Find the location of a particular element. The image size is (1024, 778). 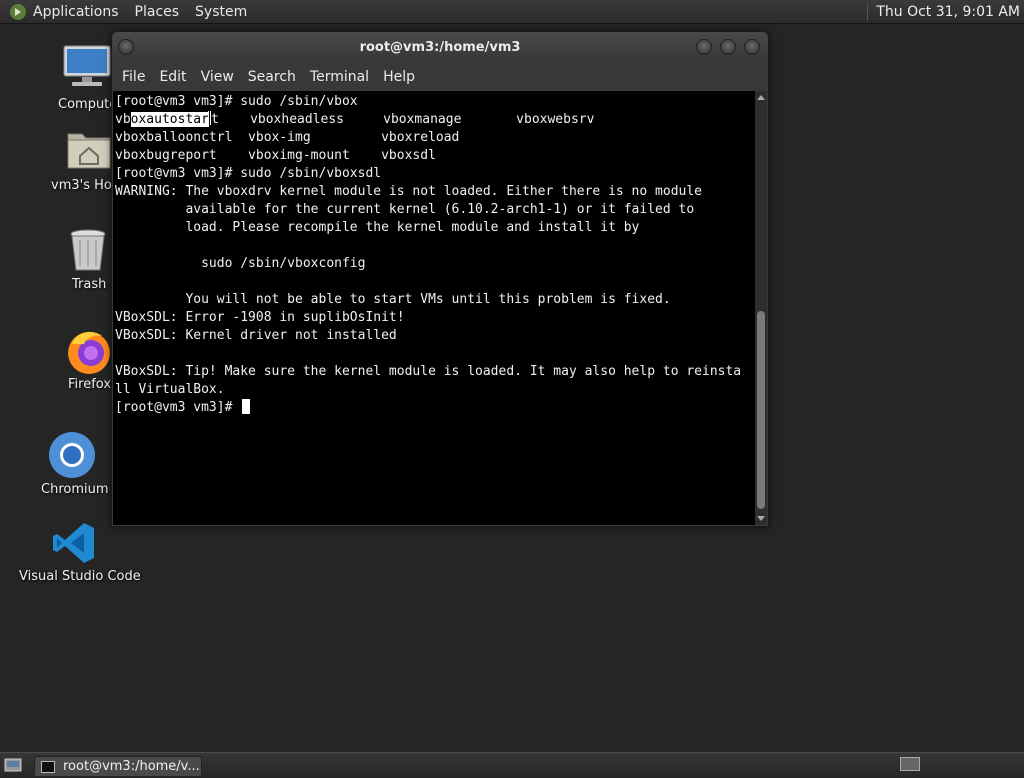

system-menu: System is located at coordinates (221, 12).